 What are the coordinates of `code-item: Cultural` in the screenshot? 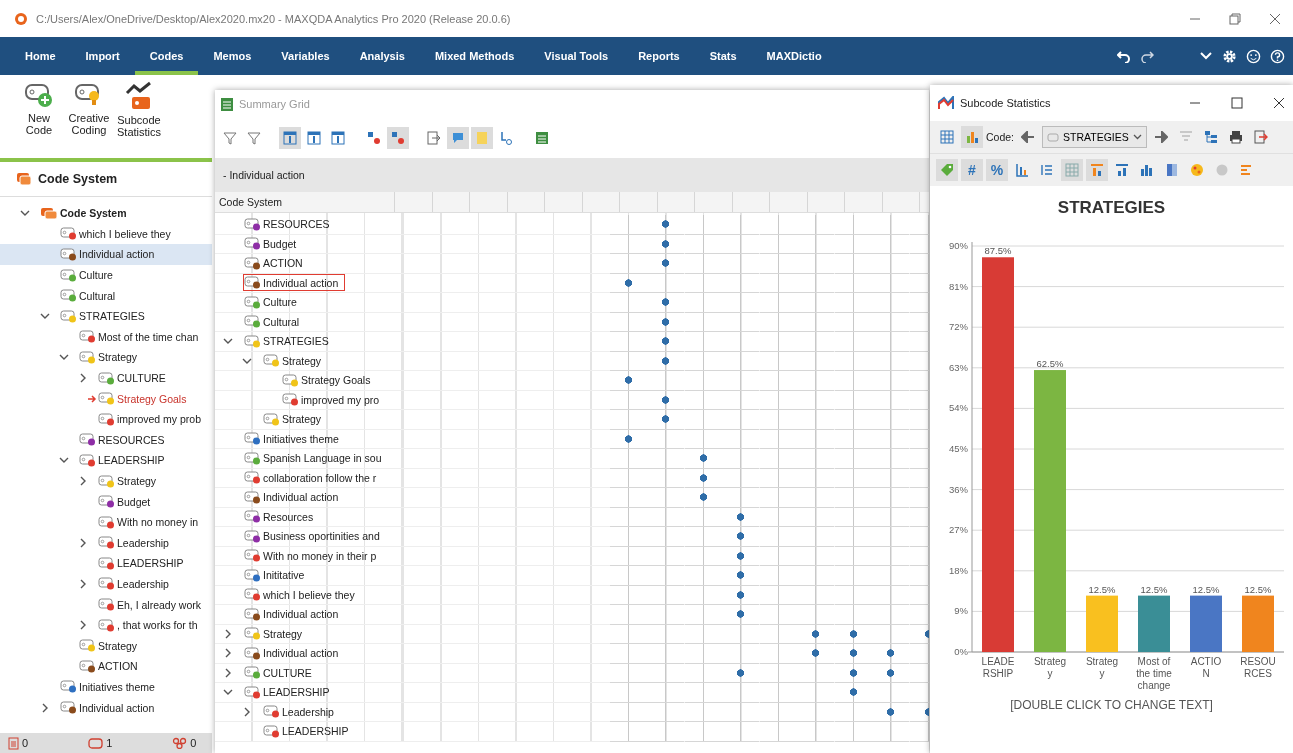 It's located at (275, 322).